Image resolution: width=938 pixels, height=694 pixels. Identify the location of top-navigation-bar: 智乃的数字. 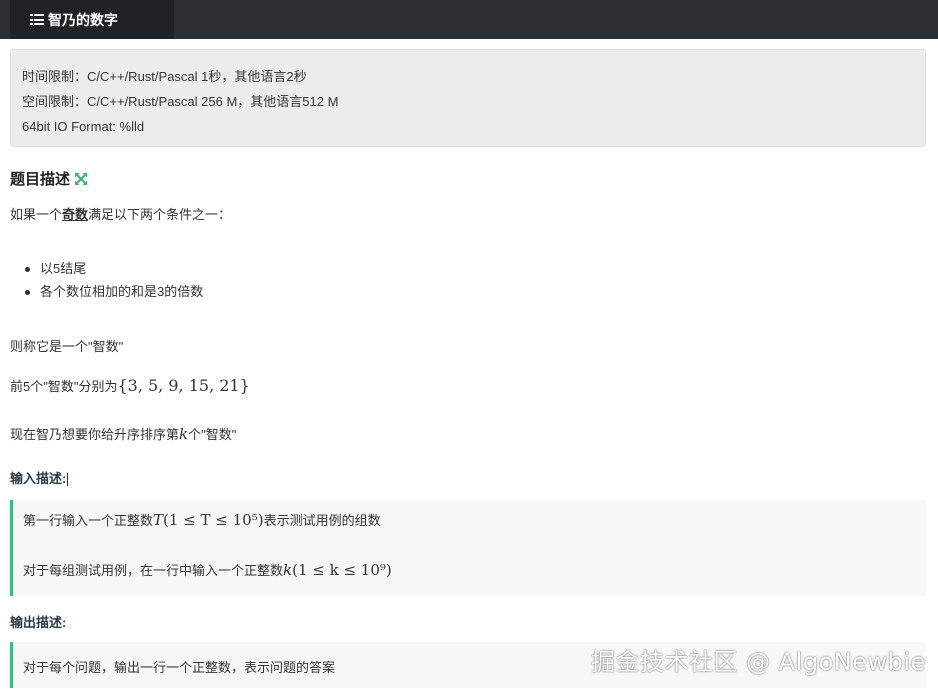
(469, 19).